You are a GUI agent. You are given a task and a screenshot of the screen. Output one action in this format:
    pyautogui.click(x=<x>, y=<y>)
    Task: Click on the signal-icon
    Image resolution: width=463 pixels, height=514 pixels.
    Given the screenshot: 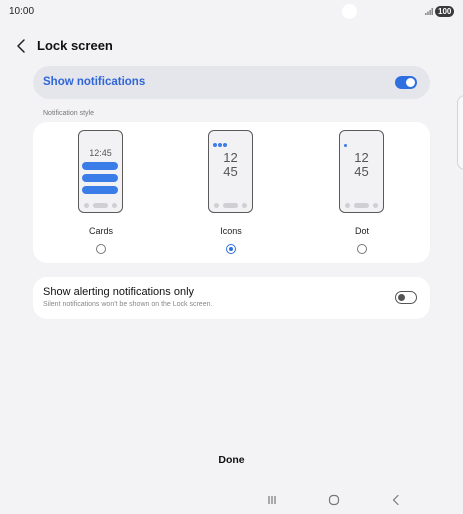 What is the action you would take?
    pyautogui.click(x=429, y=11)
    